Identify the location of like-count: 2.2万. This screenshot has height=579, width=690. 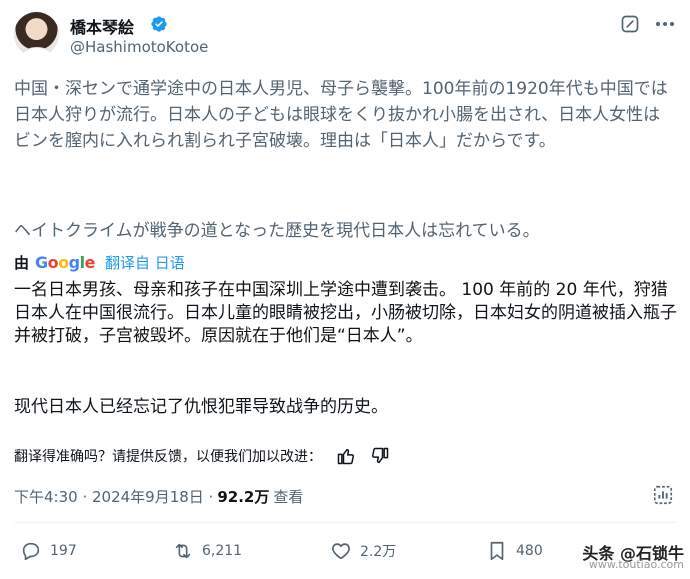
(378, 552).